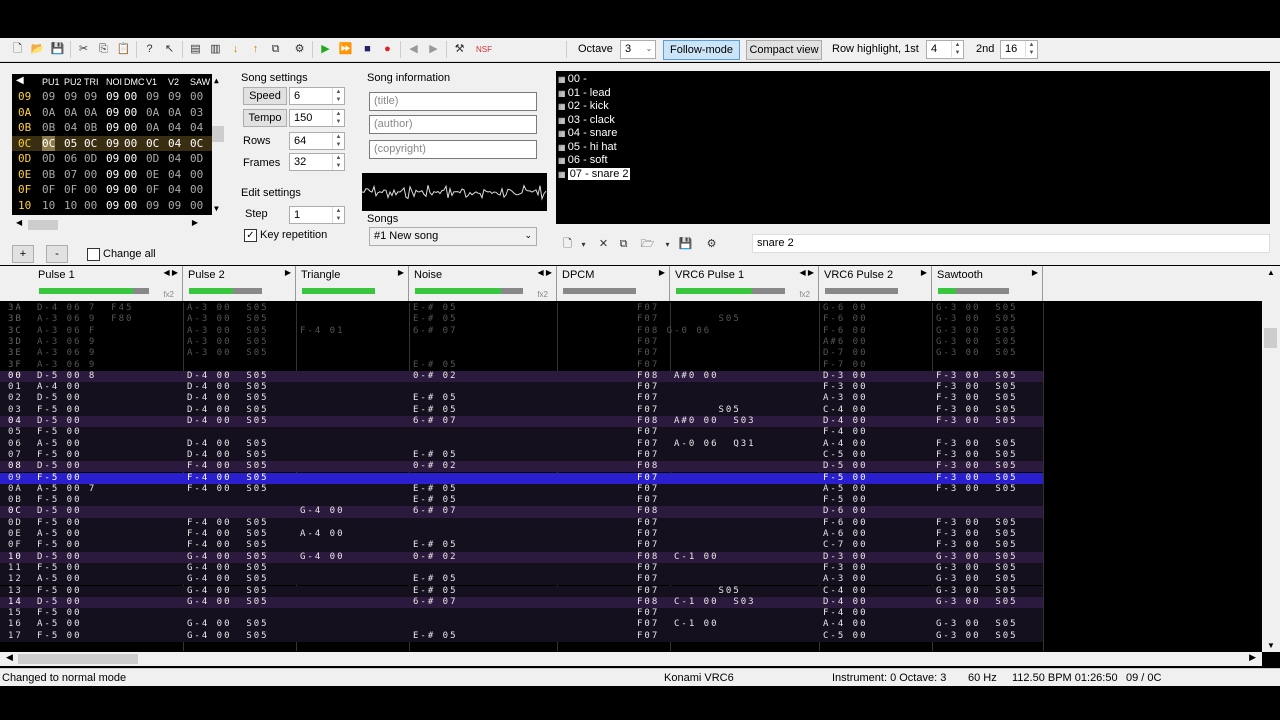 The image size is (1280, 720). Describe the element at coordinates (170, 272) in the screenshot. I see `channel-arrow-icon: ◀ ▶` at that location.